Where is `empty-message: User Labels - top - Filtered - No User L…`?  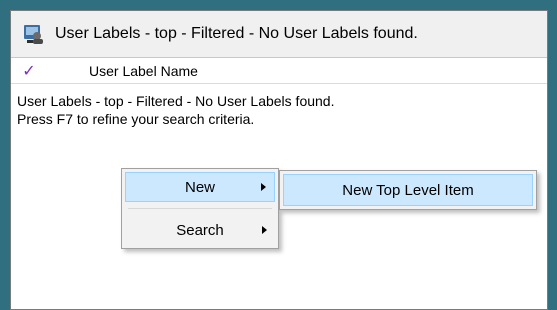
empty-message: User Labels - top - Filtered - No User L… is located at coordinates (279, 106).